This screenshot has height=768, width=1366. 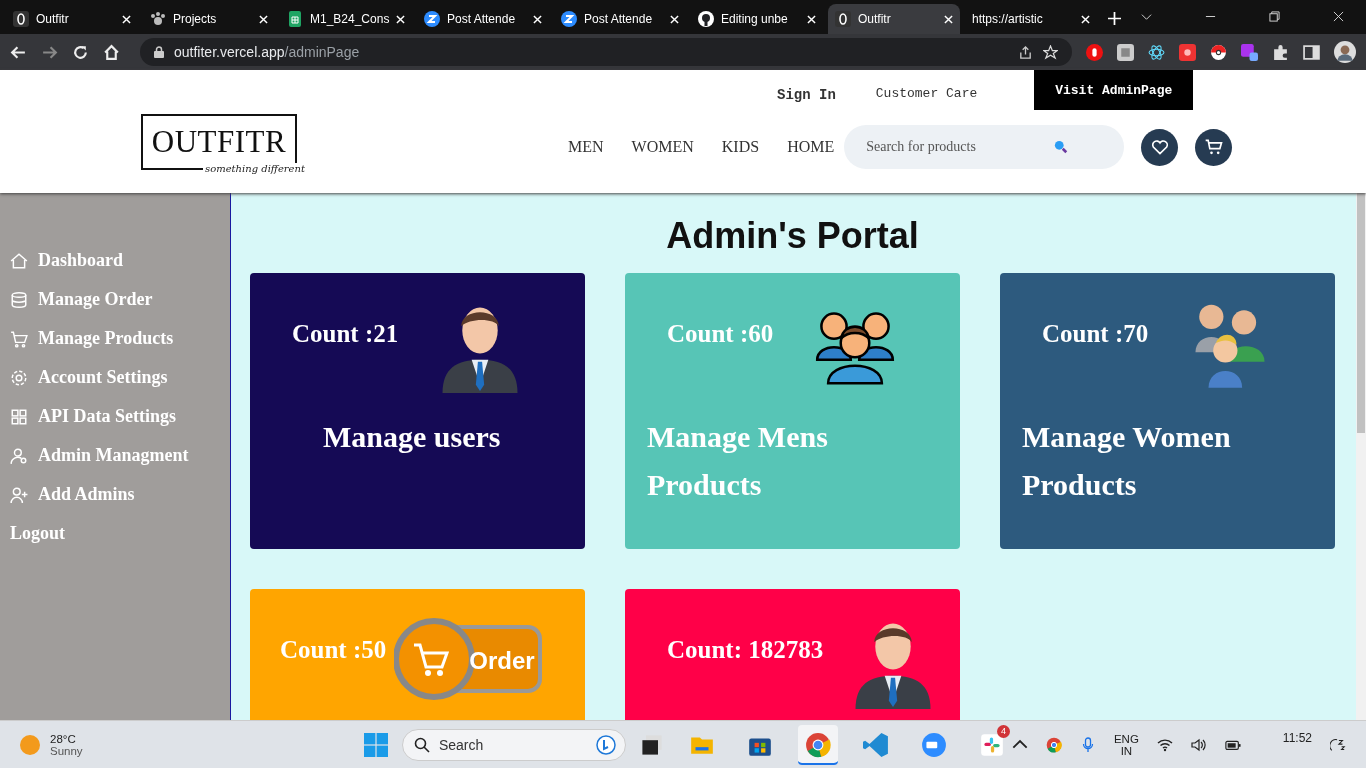 What do you see at coordinates (1053, 744) in the screenshot?
I see `chrome-icon` at bounding box center [1053, 744].